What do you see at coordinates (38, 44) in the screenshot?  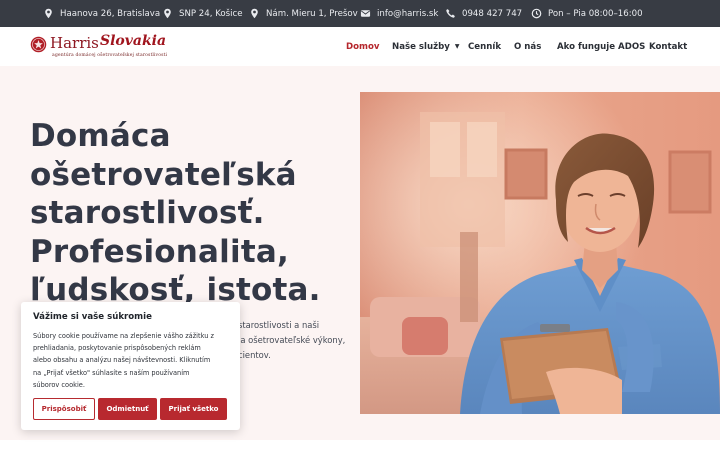 I see `logo-emblem-icon` at bounding box center [38, 44].